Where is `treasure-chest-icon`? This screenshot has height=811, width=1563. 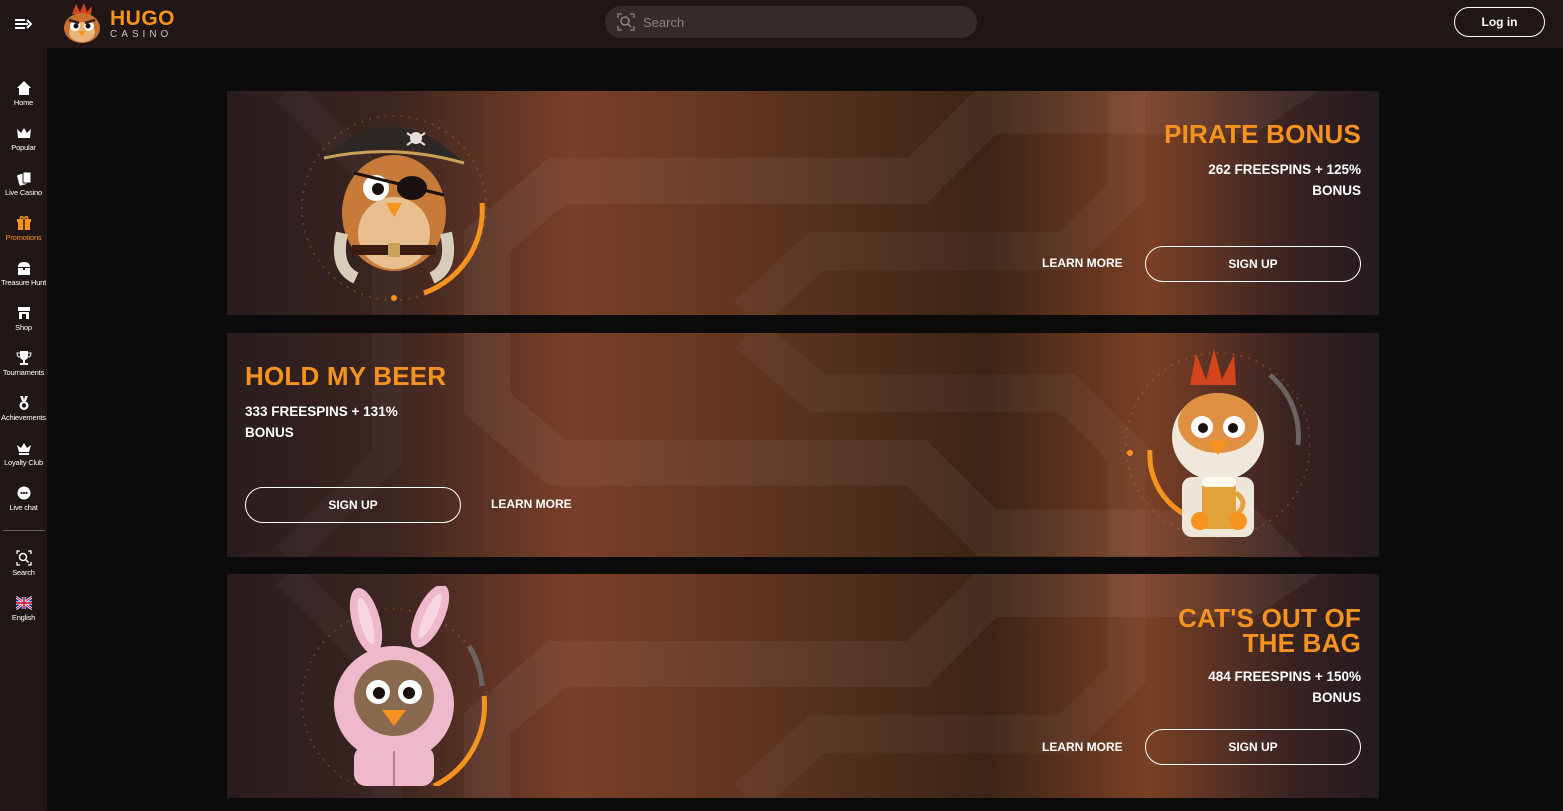 treasure-chest-icon is located at coordinates (23, 268).